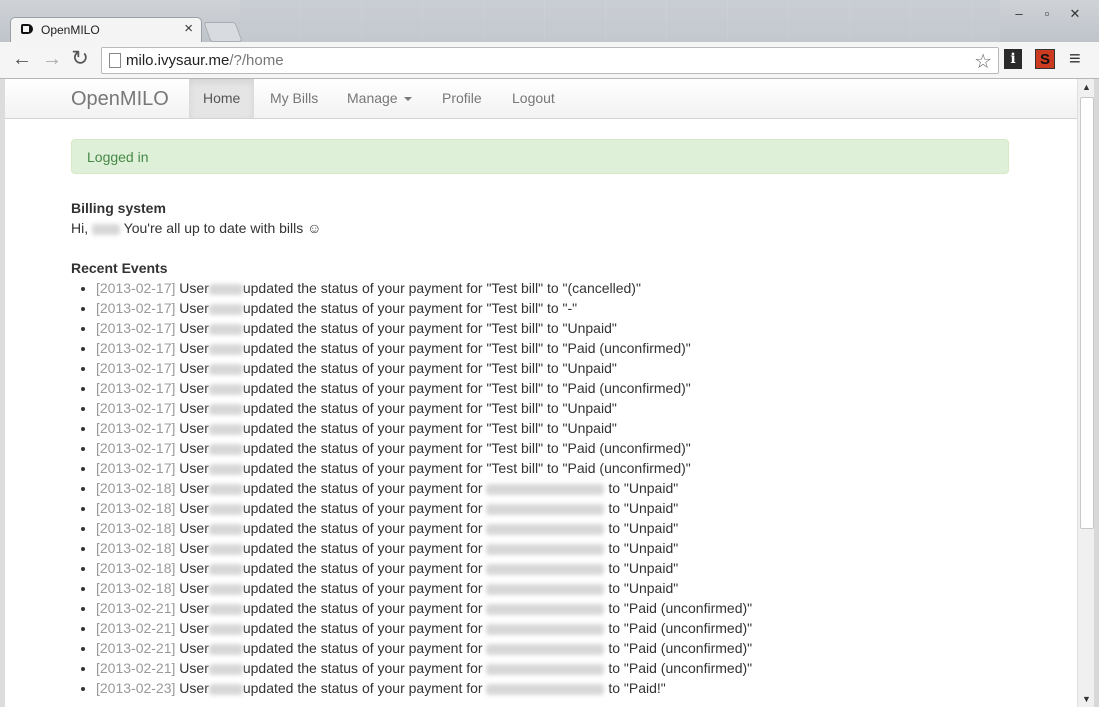 The image size is (1099, 707). I want to click on back-icon: ←, so click(22, 59).